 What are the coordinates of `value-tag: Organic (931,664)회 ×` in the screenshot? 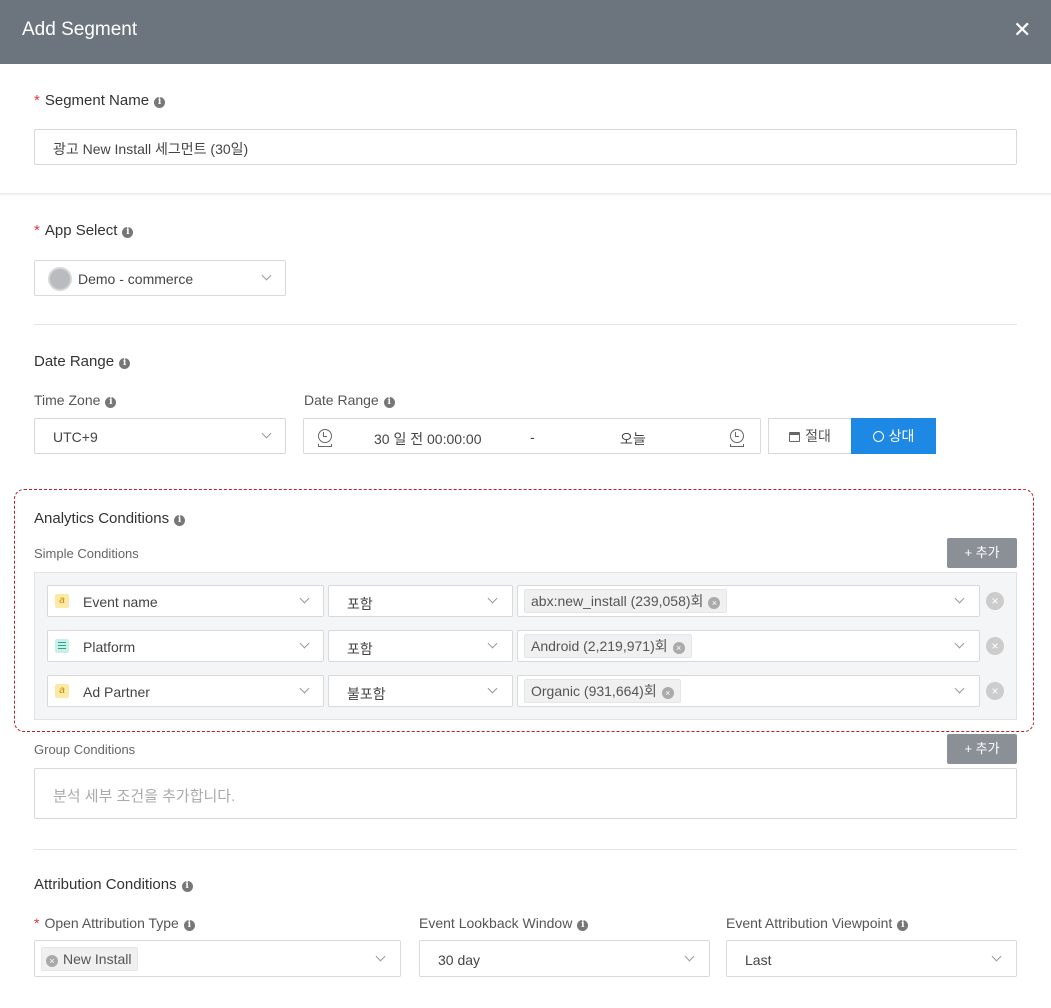 It's located at (602, 691).